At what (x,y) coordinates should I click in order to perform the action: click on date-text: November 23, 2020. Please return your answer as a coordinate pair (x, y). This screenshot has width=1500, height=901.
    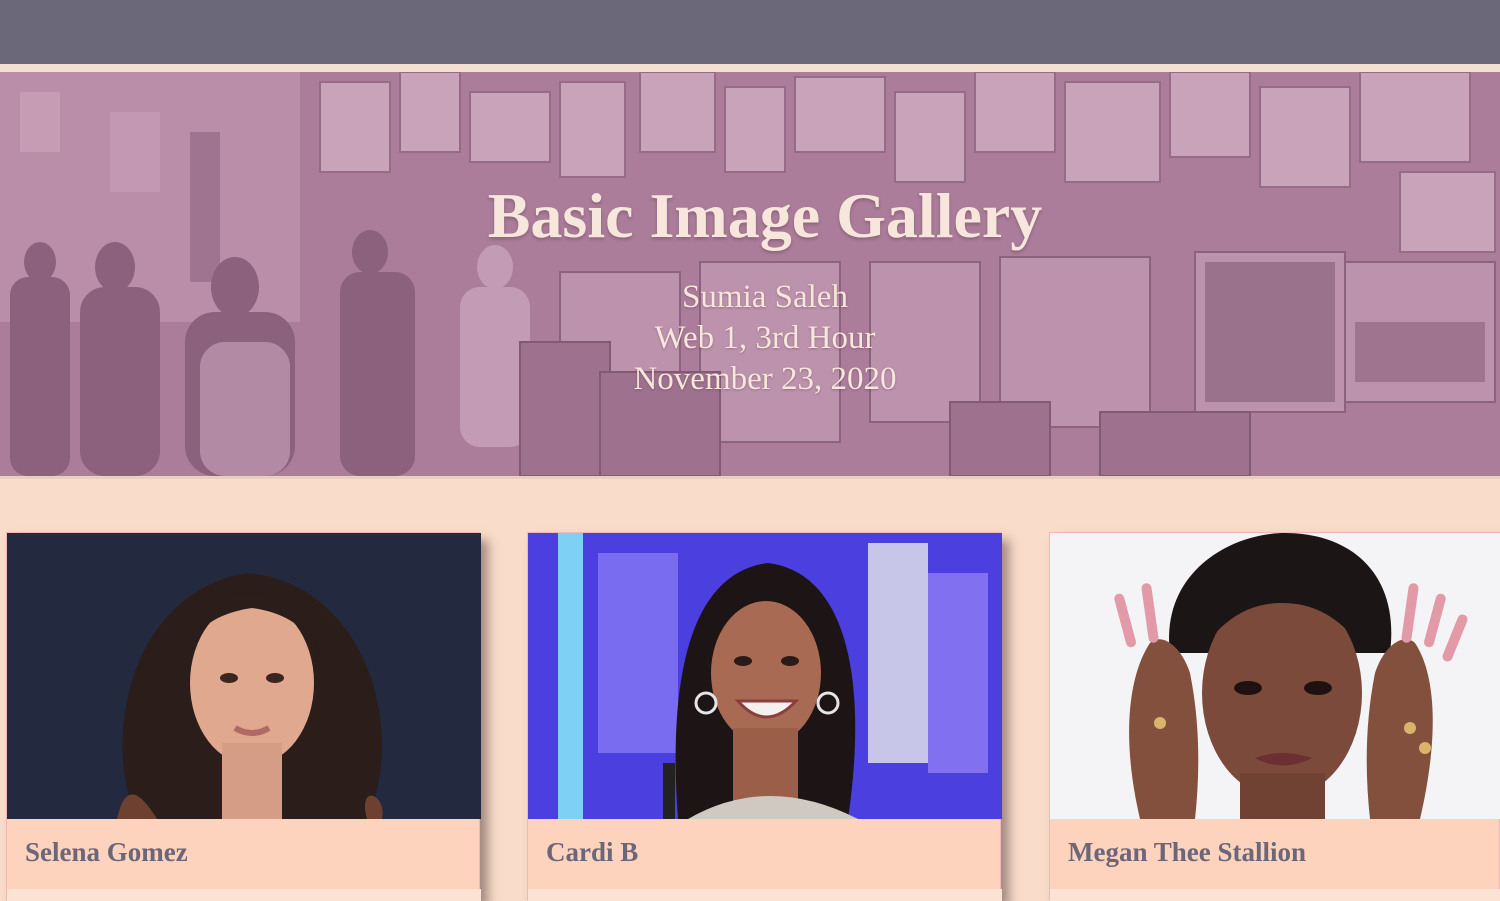
    Looking at the image, I should click on (765, 379).